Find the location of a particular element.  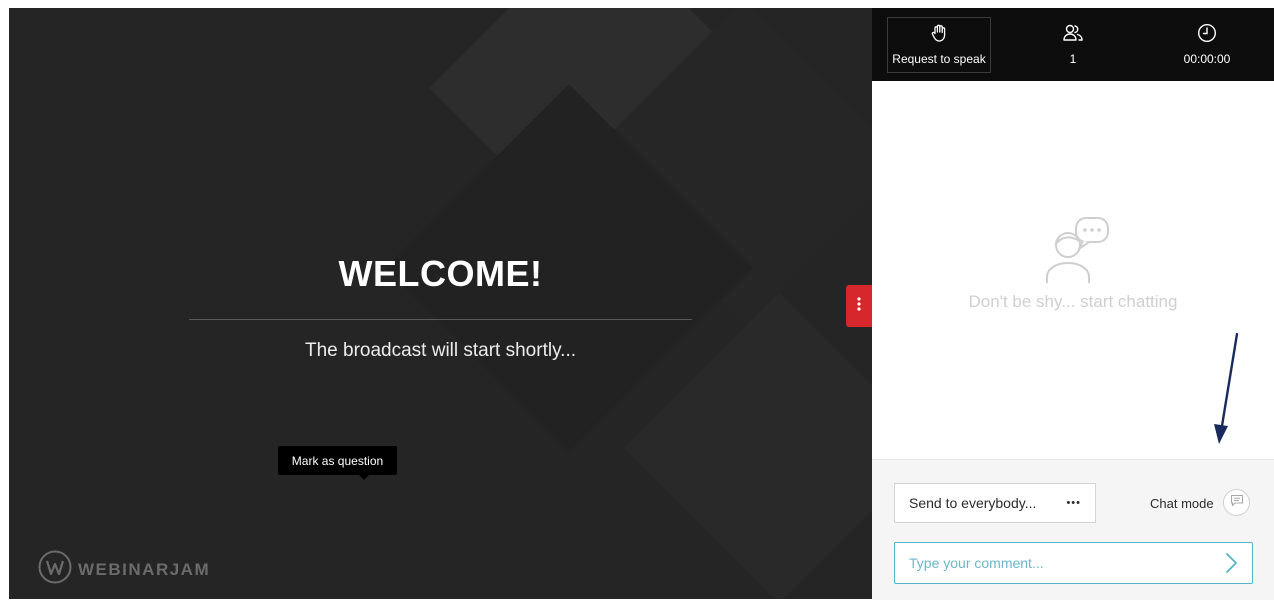

welcome-title: WELCOME! is located at coordinates (440, 273).